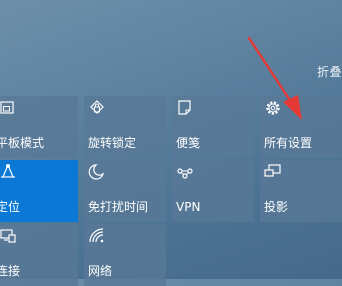 The height and width of the screenshot is (286, 342). I want to click on tile-label: VPN, so click(188, 207).